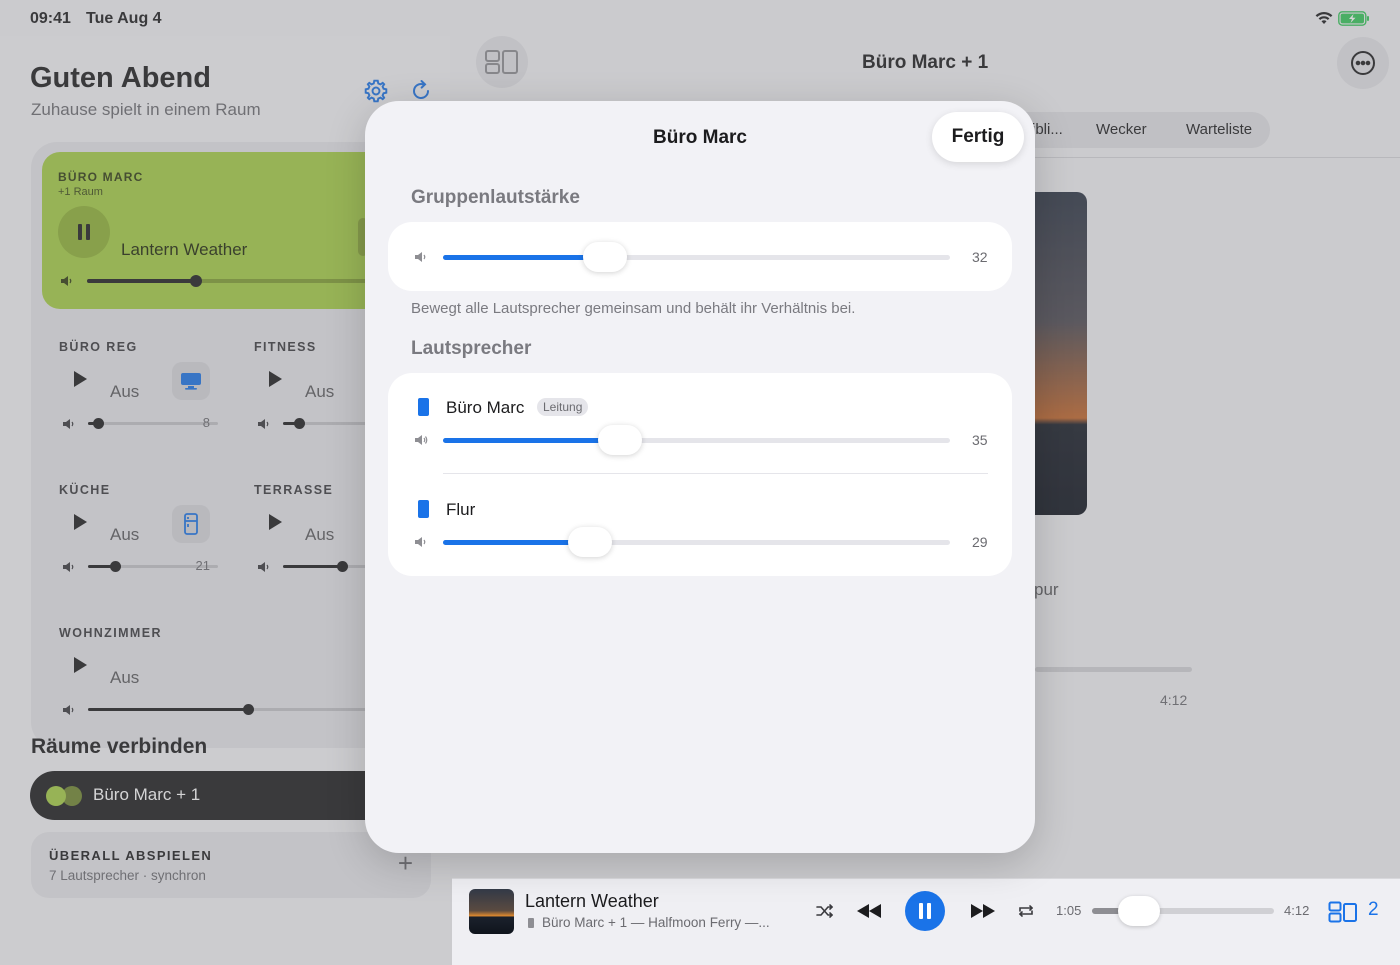 Image resolution: width=1400 pixels, height=965 pixels. What do you see at coordinates (471, 348) in the screenshot?
I see `speakers-title: Lautsprecher` at bounding box center [471, 348].